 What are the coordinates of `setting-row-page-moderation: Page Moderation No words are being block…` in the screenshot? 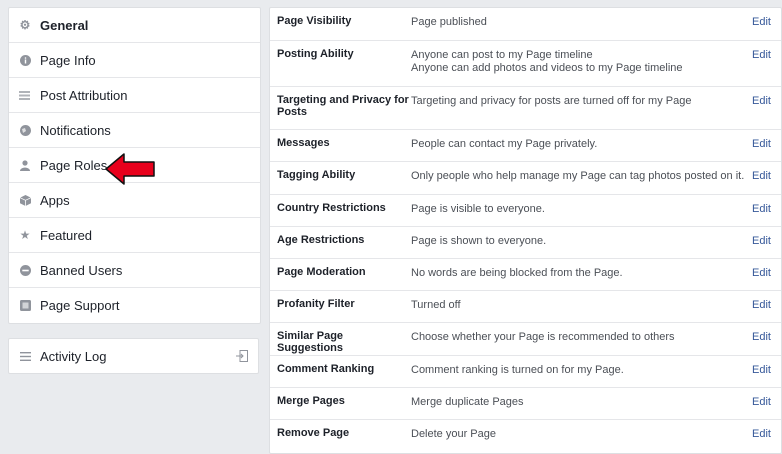 It's located at (525, 275).